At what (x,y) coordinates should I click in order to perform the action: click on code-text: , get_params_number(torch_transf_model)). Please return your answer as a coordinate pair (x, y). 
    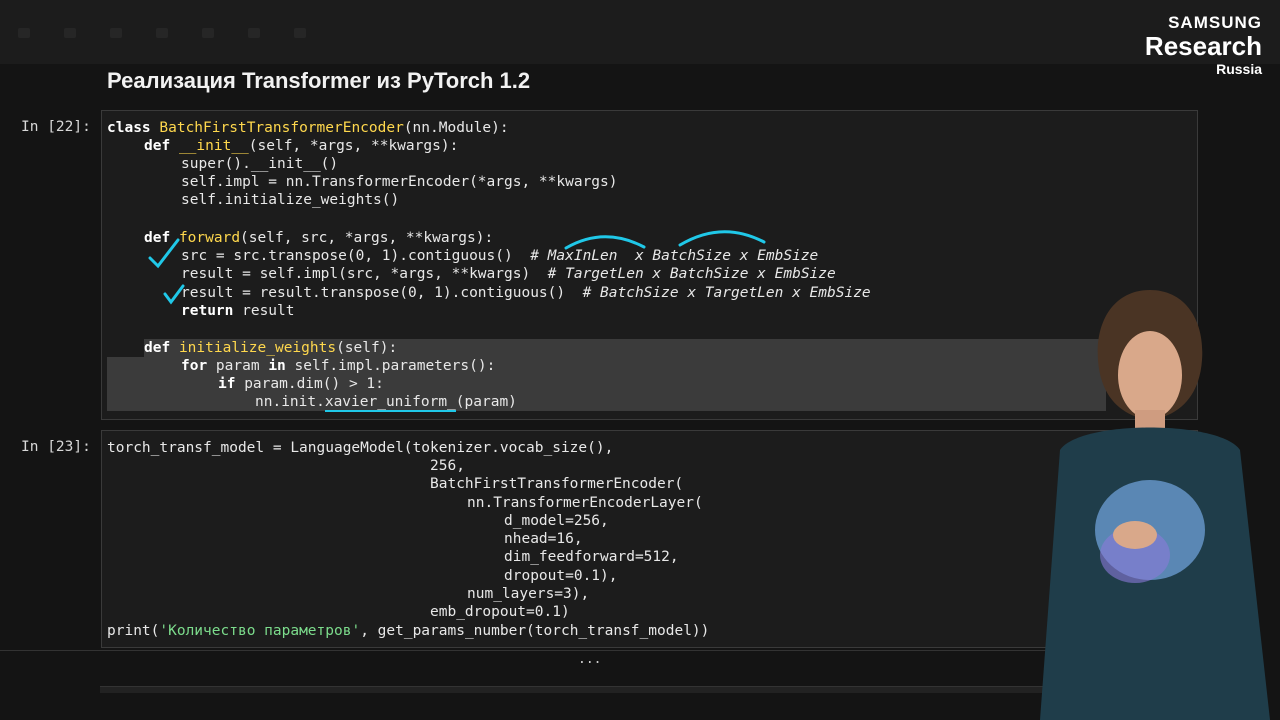
    Looking at the image, I should click on (535, 631).